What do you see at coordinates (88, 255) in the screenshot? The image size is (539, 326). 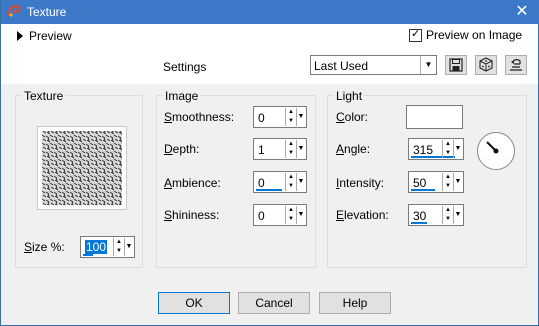 I see `size-focus-underline` at bounding box center [88, 255].